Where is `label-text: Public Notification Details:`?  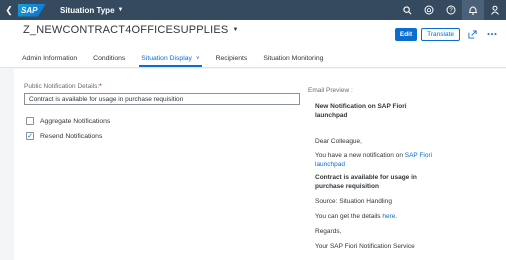 label-text: Public Notification Details: is located at coordinates (62, 86).